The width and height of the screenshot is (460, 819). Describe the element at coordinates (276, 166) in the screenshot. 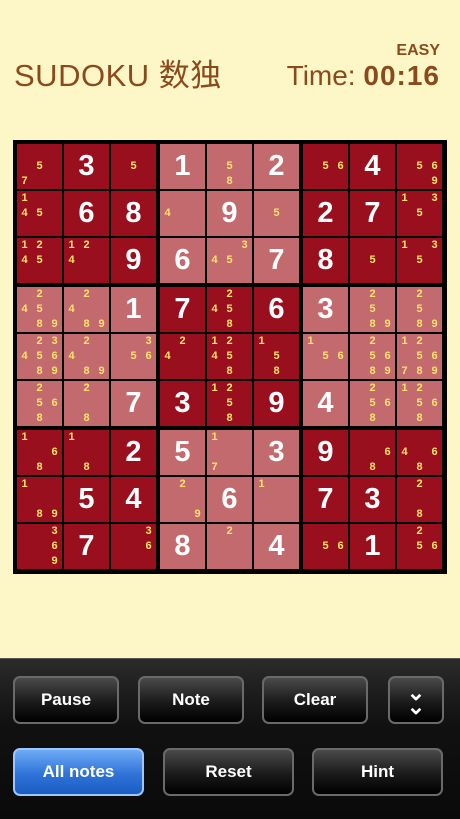

I see `cell-r1-c6: 2` at that location.